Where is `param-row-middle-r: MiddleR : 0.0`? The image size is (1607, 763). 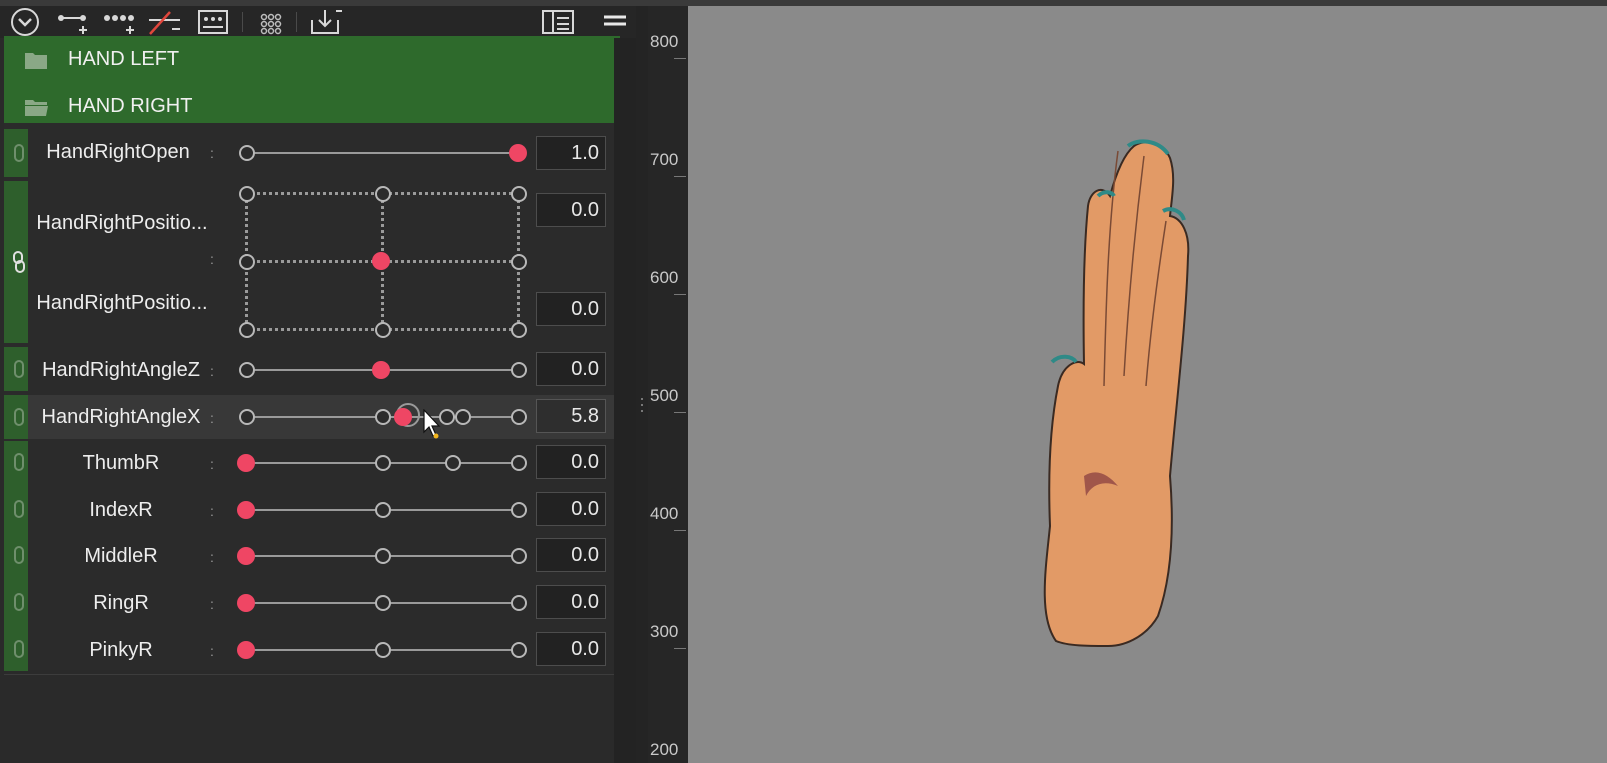 param-row-middle-r: MiddleR : 0.0 is located at coordinates (321, 556).